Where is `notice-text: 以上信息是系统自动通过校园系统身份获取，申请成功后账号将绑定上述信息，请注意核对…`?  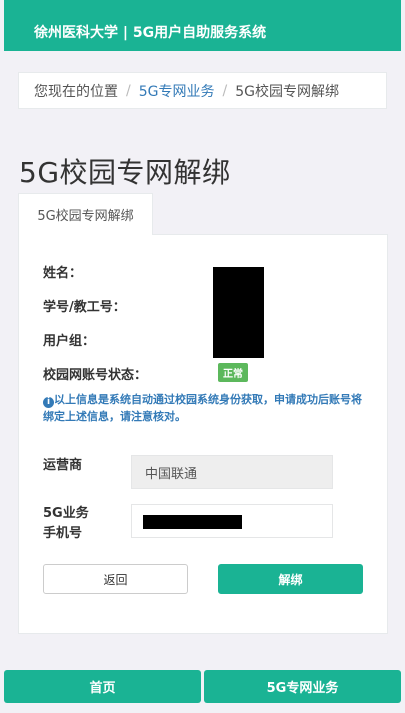
notice-text: 以上信息是系统自动通过校园系统身份获取，申请成功后账号将绑定上述信息，请注意核对… is located at coordinates (202, 408).